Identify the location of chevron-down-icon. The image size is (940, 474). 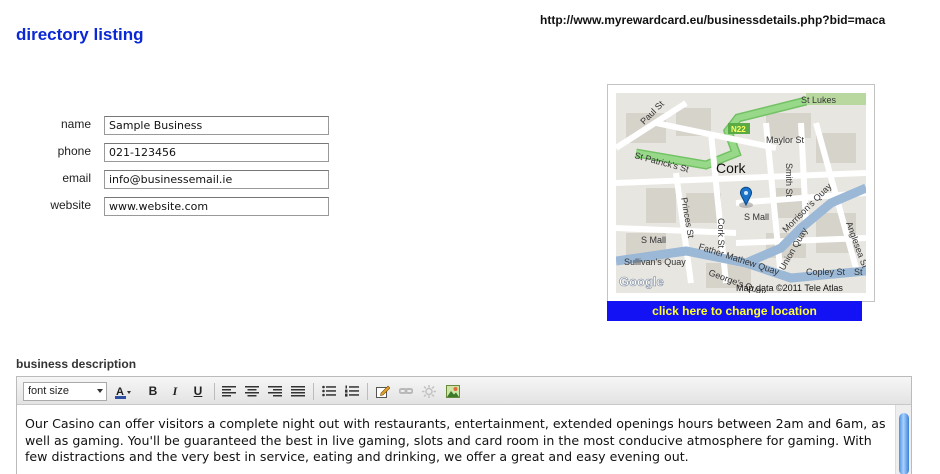
(100, 391).